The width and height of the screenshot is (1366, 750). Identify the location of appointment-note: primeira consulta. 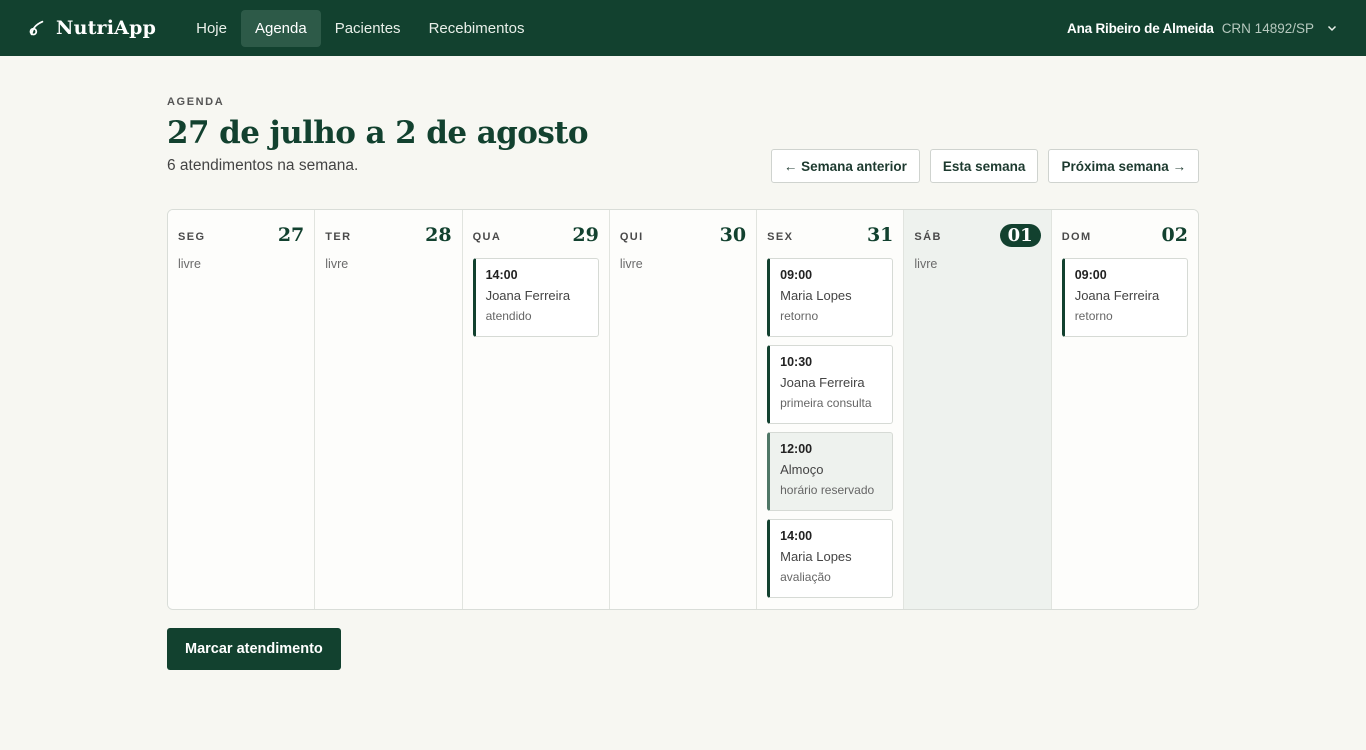
(826, 403).